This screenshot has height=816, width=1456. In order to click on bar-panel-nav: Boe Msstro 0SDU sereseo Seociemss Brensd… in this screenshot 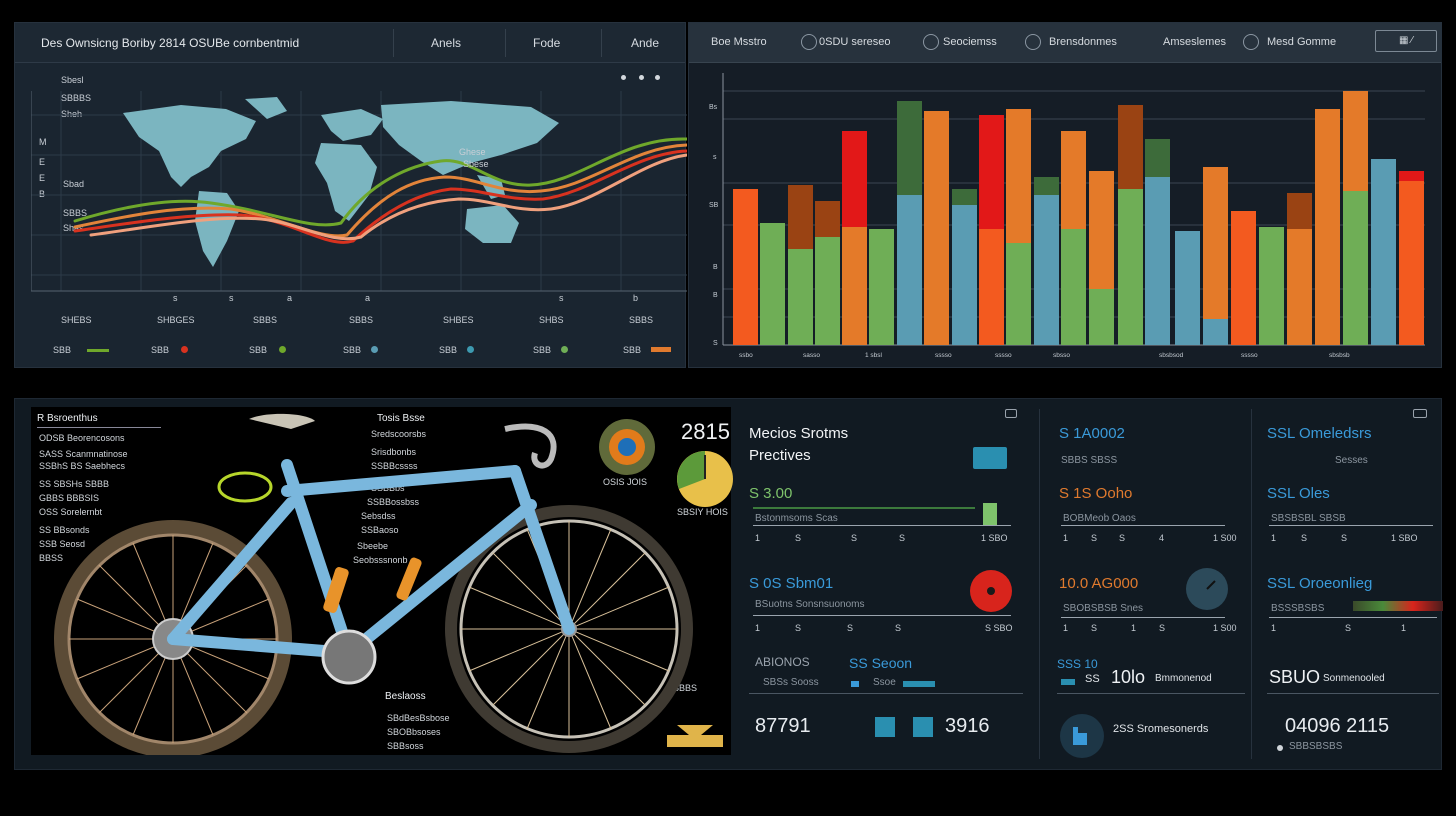, I will do `click(1065, 43)`.